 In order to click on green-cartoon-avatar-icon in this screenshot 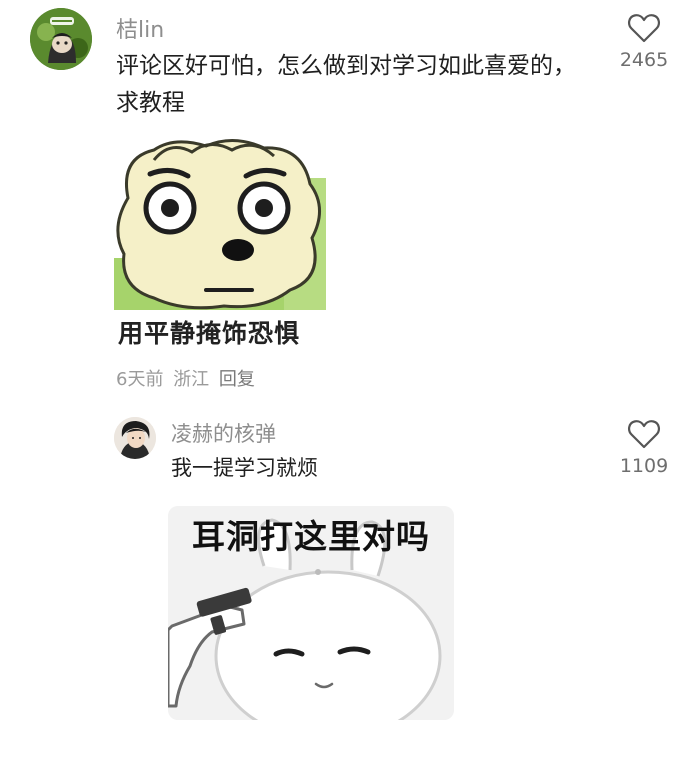, I will do `click(61, 39)`.